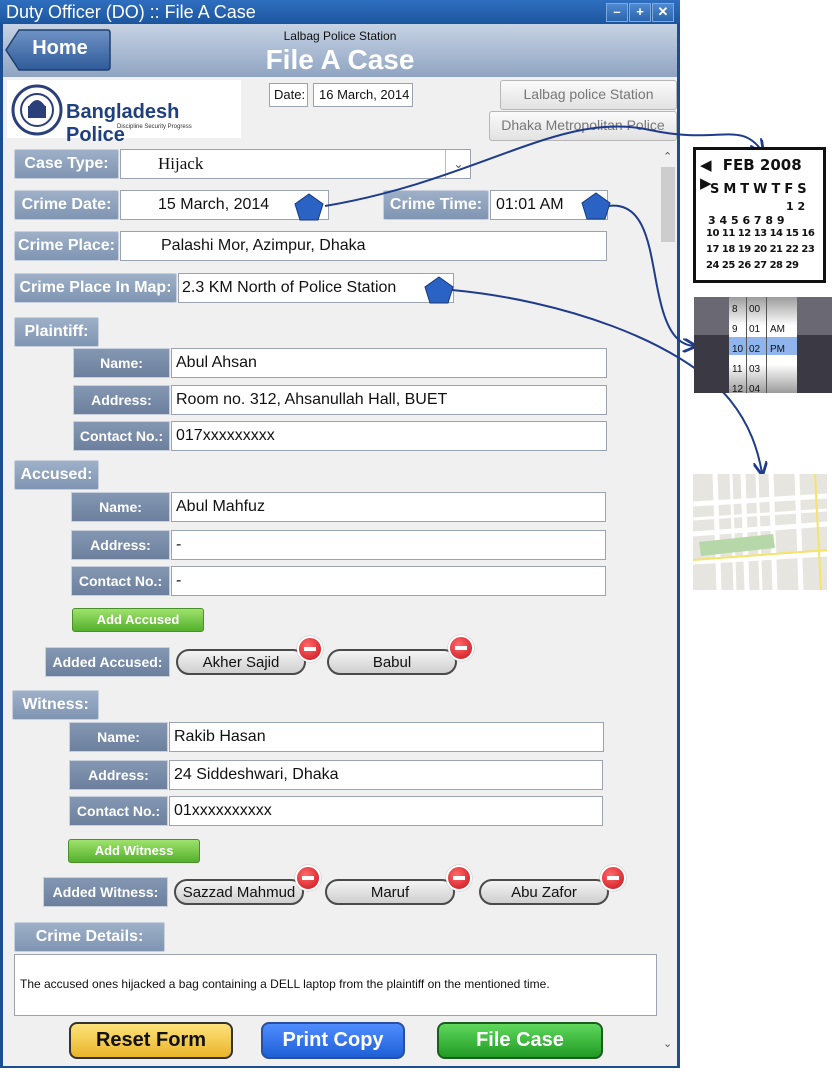 The width and height of the screenshot is (832, 1081). What do you see at coordinates (596, 206) in the screenshot?
I see `clock-marker-icon` at bounding box center [596, 206].